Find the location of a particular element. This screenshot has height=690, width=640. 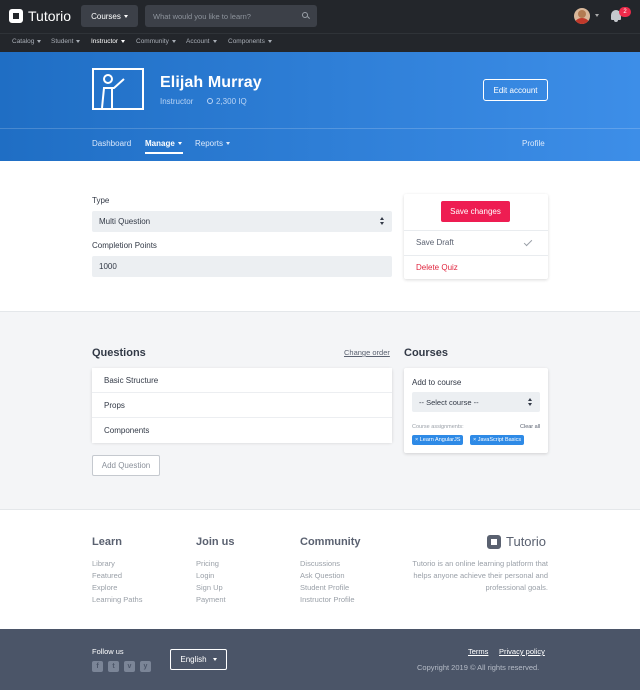

type-select: Multi Question is located at coordinates (242, 221).